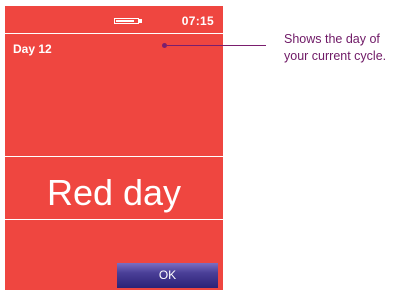  Describe the element at coordinates (335, 47) in the screenshot. I see `callout-annotation: Shows the day of your current cycle.` at that location.